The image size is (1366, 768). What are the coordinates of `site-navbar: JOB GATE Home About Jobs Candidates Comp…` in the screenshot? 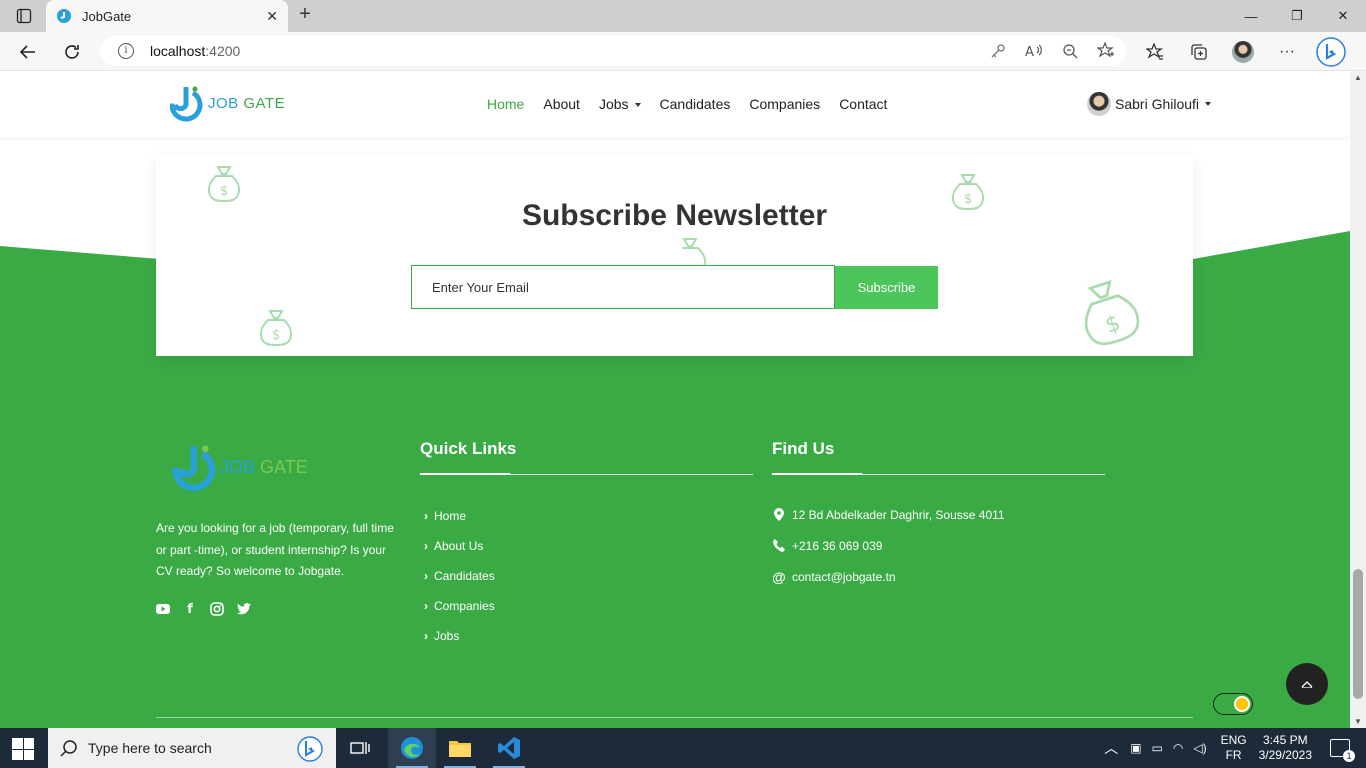 It's located at (675, 104).